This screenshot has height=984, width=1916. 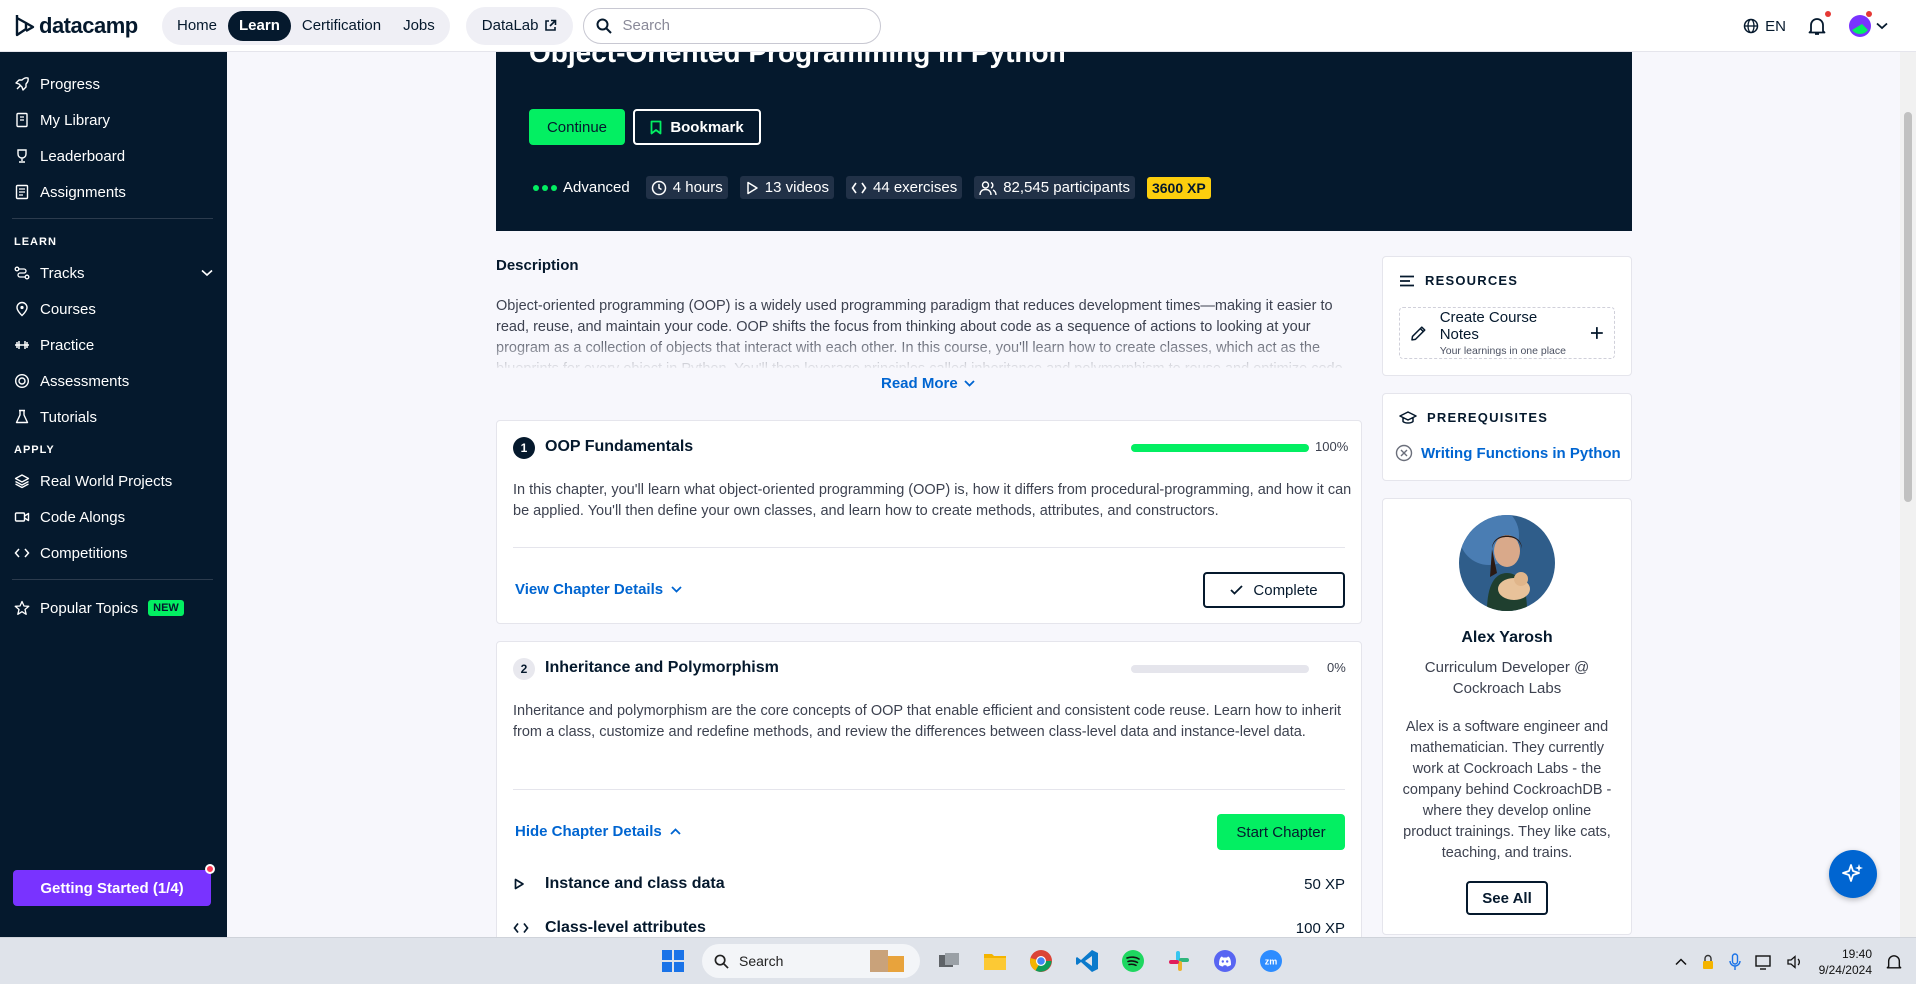 What do you see at coordinates (1764, 26) in the screenshot?
I see `language-selector: EN` at bounding box center [1764, 26].